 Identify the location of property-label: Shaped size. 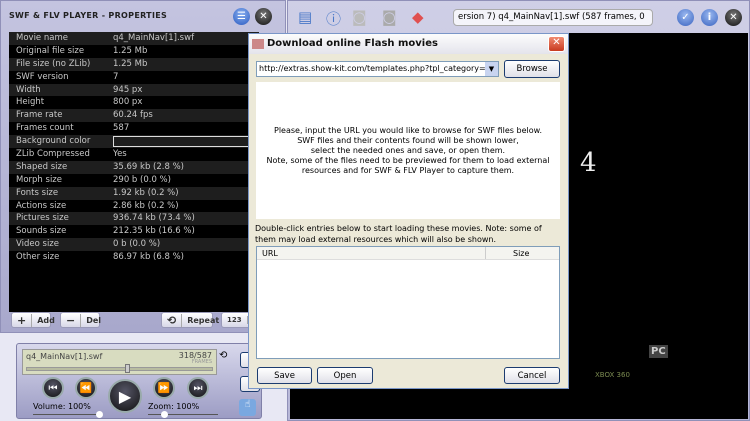
(42, 166).